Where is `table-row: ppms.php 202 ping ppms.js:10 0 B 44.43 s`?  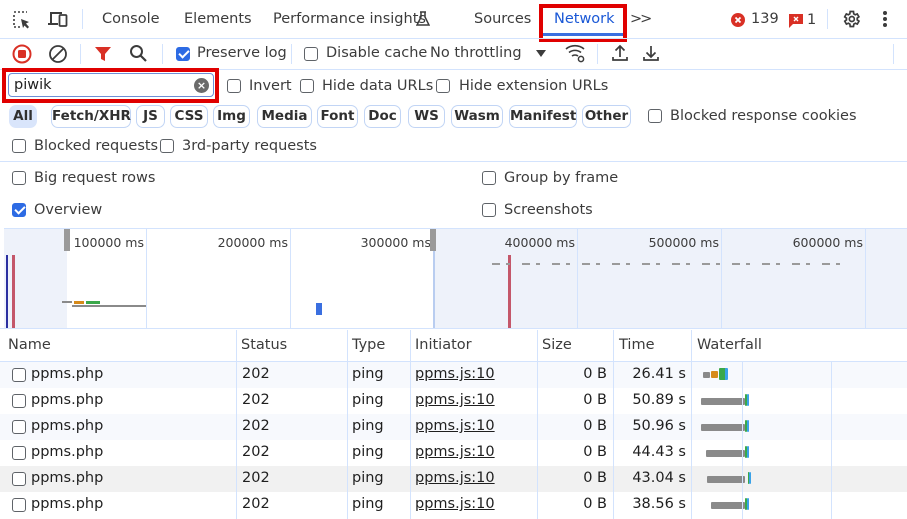
table-row: ppms.php 202 ping ppms.js:10 0 B 44.43 s is located at coordinates (453, 453).